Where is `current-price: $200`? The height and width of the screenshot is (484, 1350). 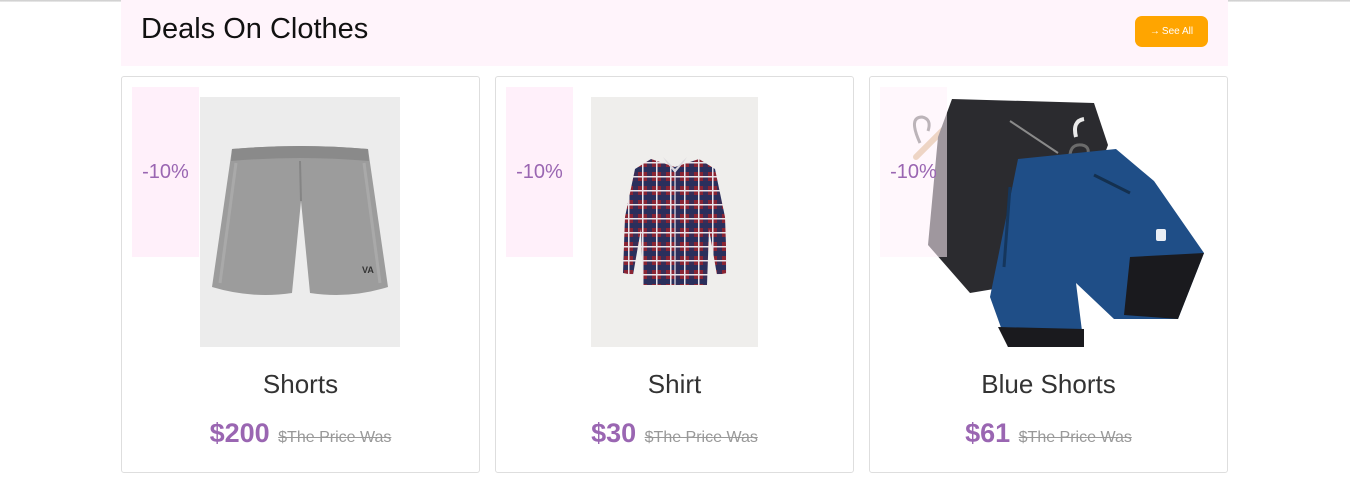 current-price: $200 is located at coordinates (239, 433).